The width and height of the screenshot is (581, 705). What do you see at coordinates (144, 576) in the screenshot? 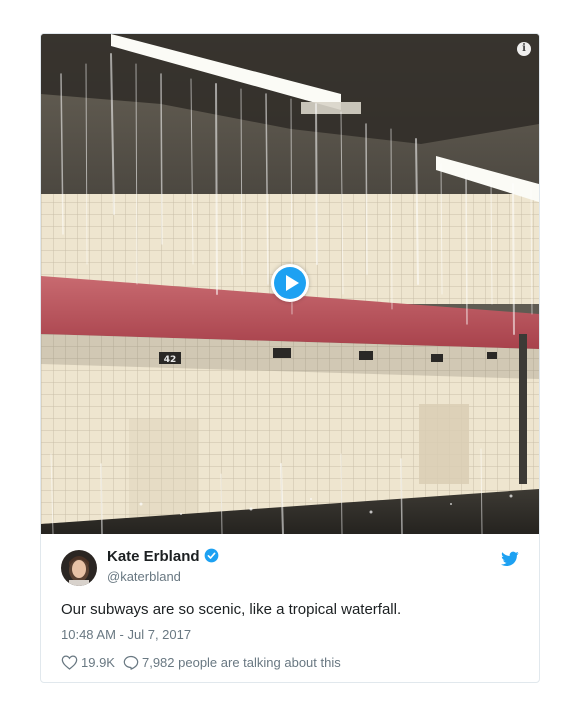
I see `author-handle: @katerbland` at bounding box center [144, 576].